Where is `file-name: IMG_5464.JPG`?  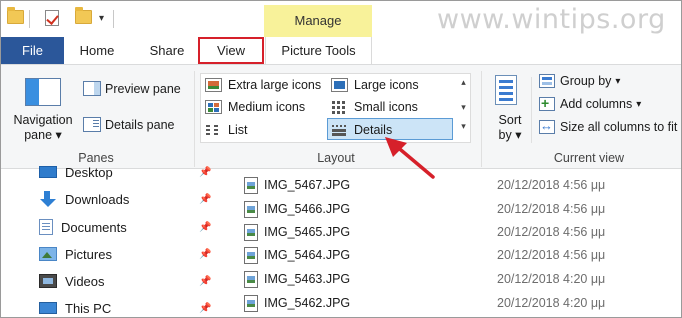
file-name: IMG_5464.JPG is located at coordinates (307, 255).